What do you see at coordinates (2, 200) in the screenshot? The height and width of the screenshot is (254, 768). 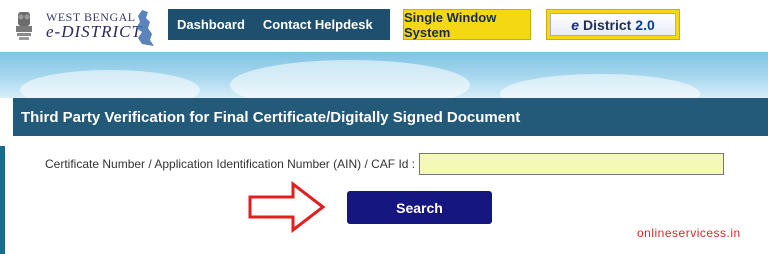 I see `side-tab` at bounding box center [2, 200].